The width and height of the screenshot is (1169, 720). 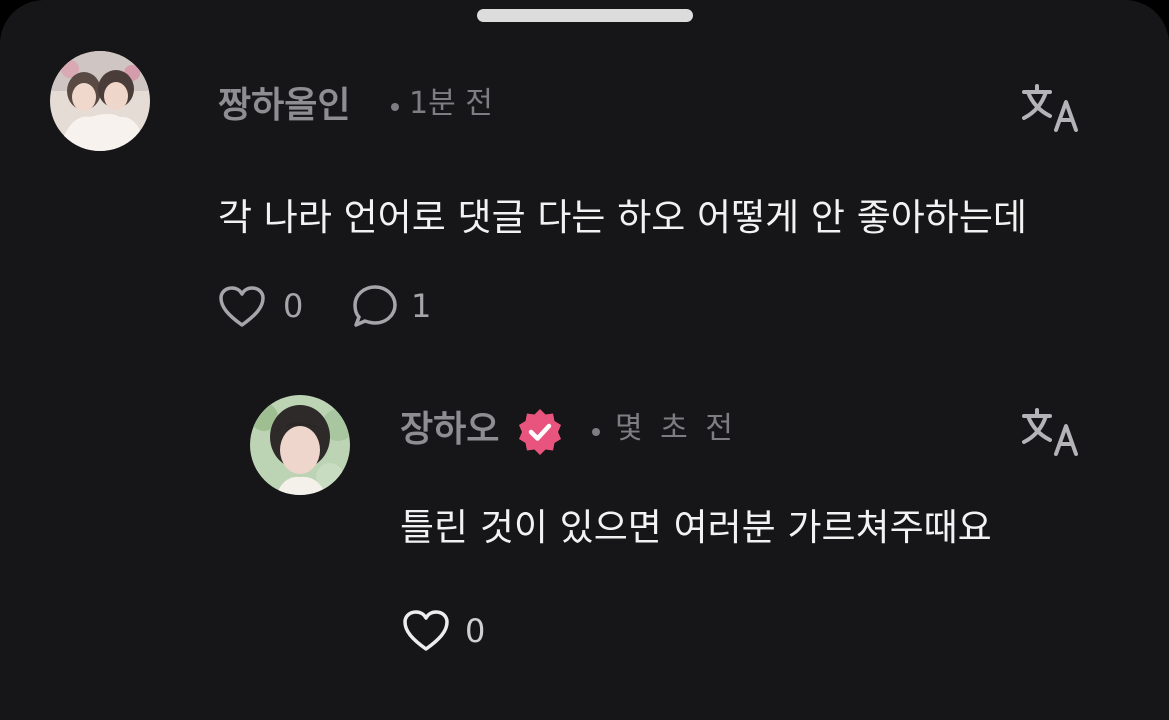 I want to click on sheet-drag-handle, so click(x=585, y=15).